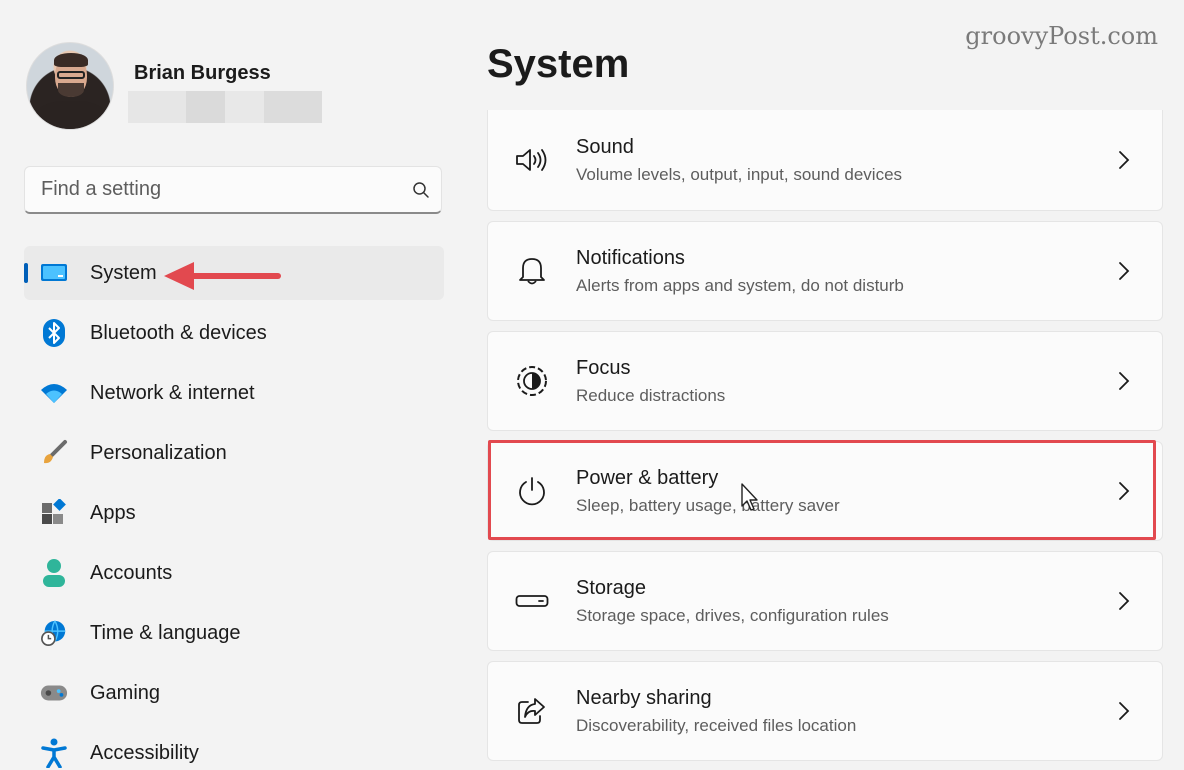  I want to click on sidebar-item-label: System, so click(123, 272).